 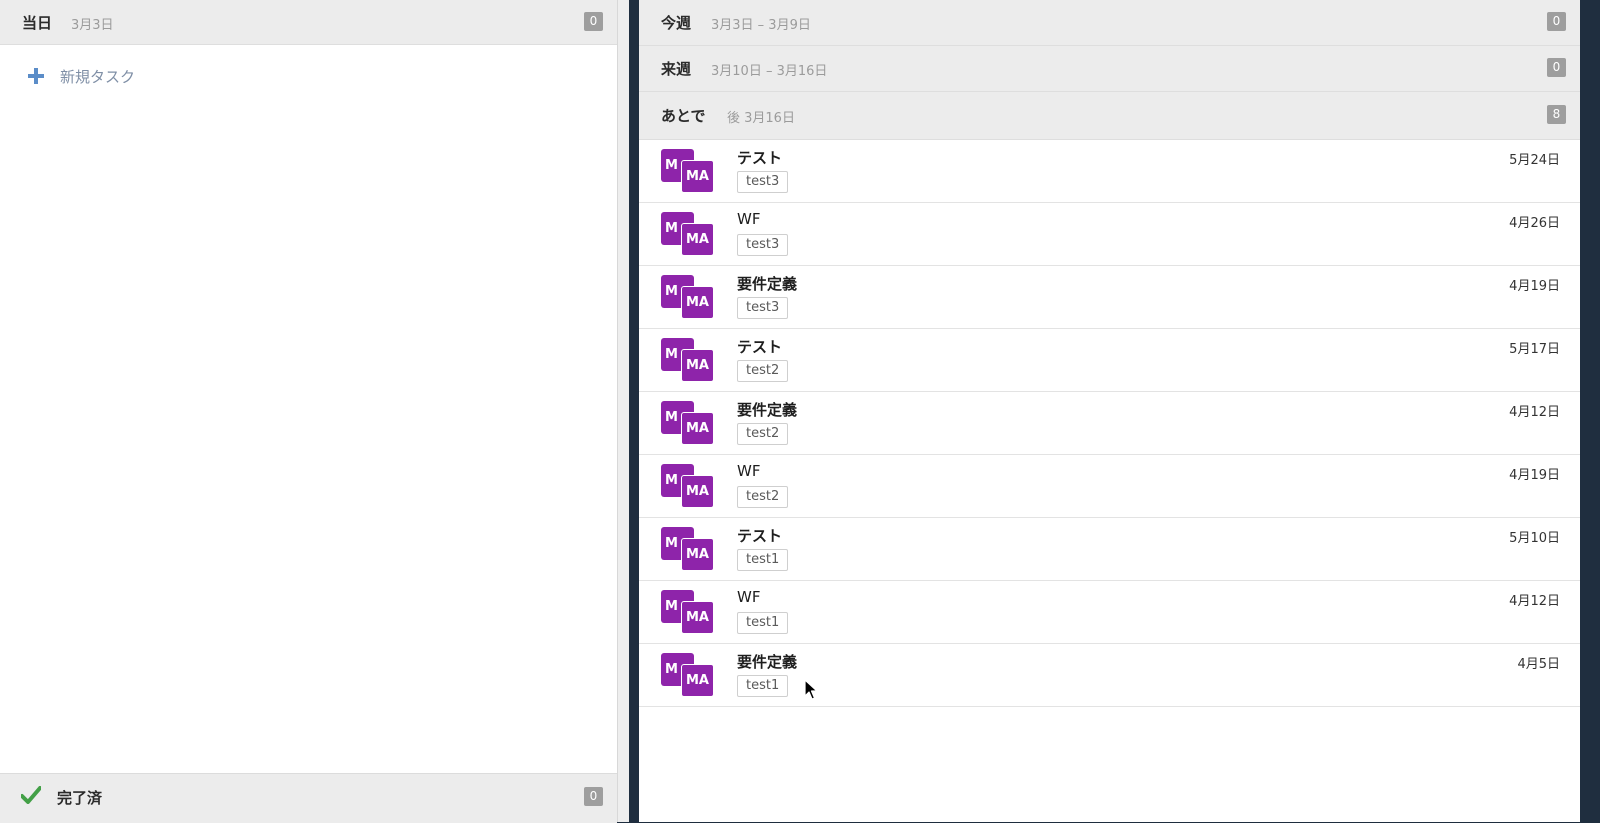 I want to click on today-count-badge: 0, so click(x=593, y=21).